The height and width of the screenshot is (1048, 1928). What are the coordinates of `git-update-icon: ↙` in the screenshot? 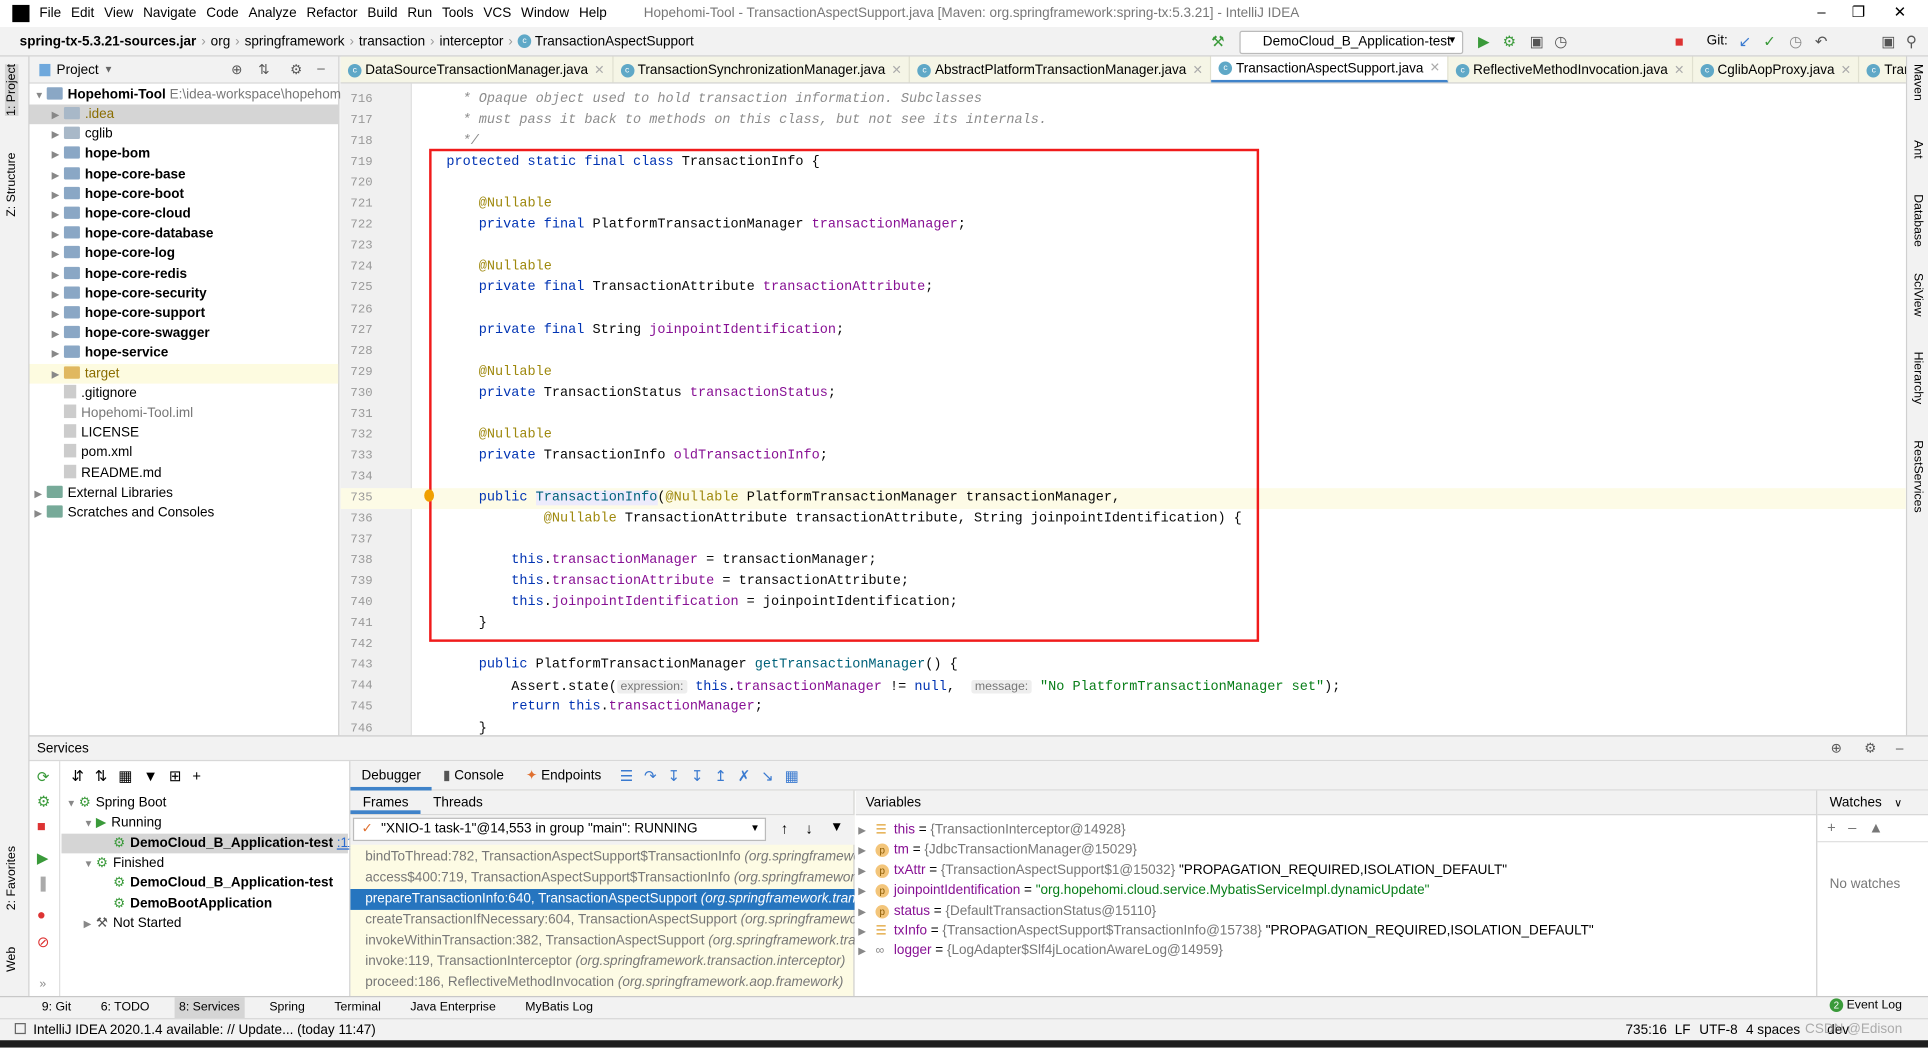 It's located at (1745, 41).